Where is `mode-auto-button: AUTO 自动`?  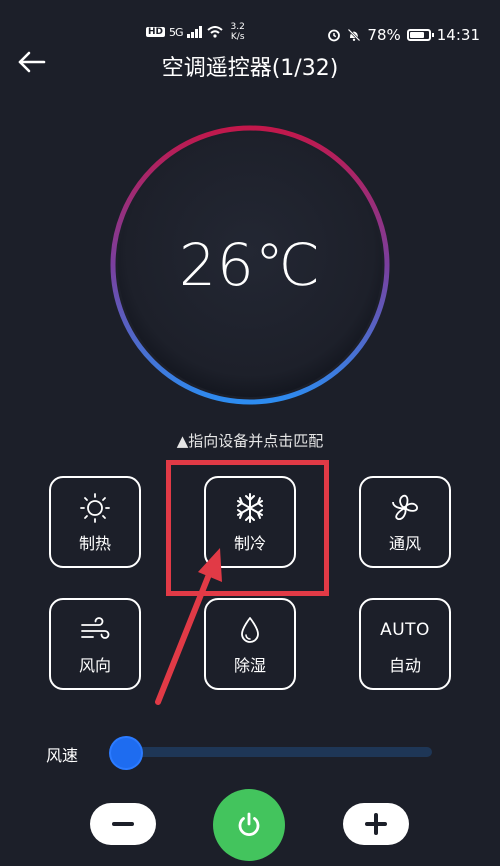 mode-auto-button: AUTO 自动 is located at coordinates (405, 644).